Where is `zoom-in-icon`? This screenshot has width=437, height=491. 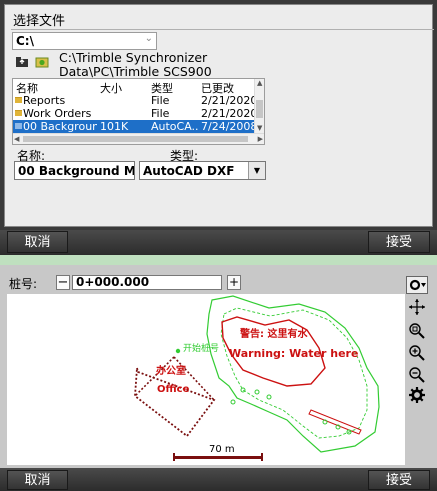 zoom-in-icon is located at coordinates (417, 353).